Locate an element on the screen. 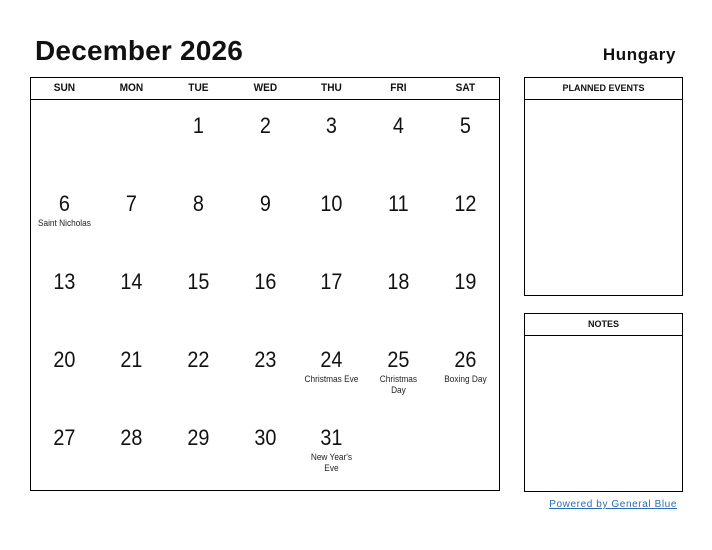  notes-heading: NOTES is located at coordinates (603, 325).